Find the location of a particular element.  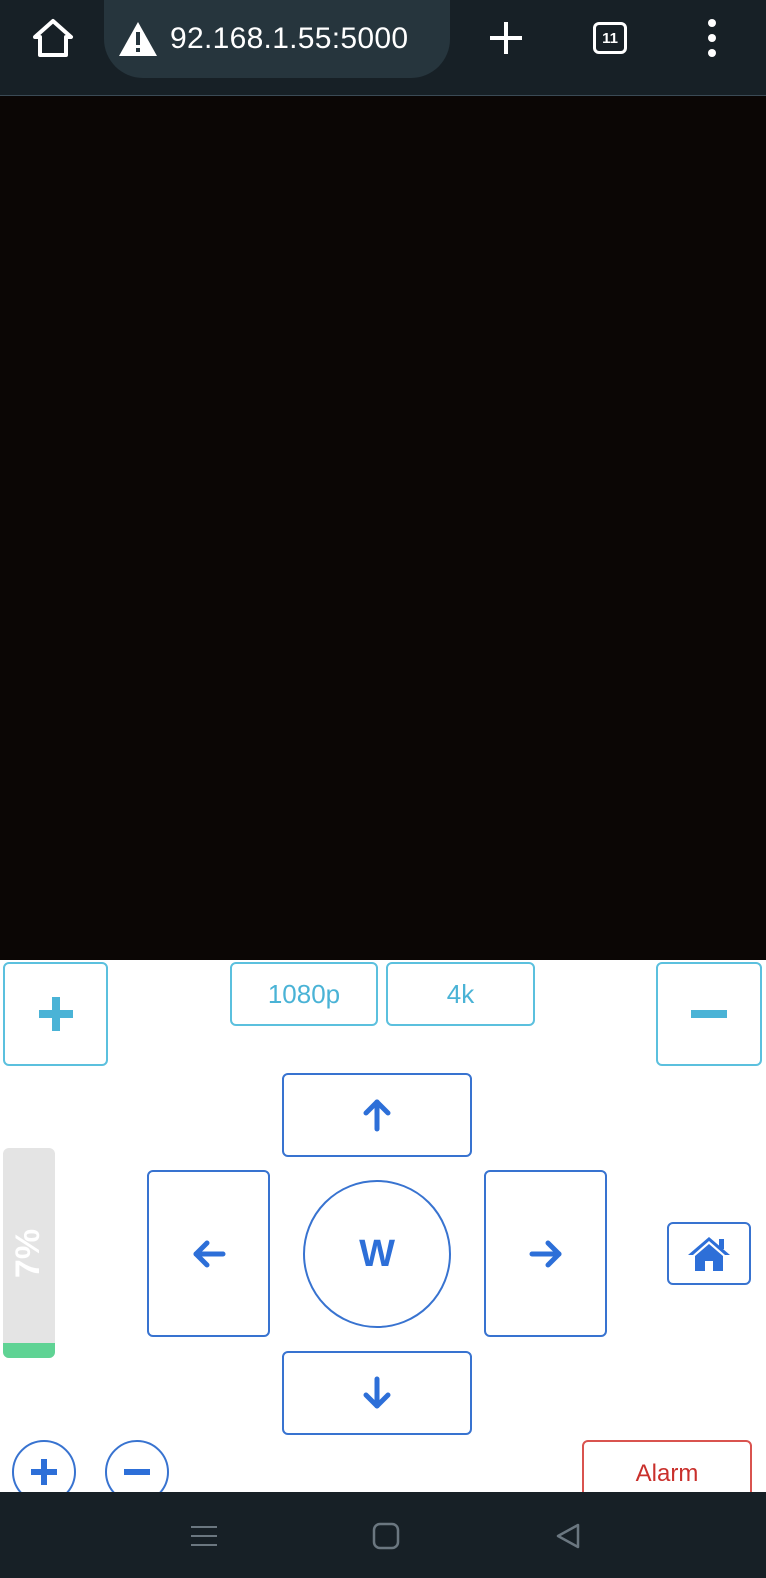

pan-down-button is located at coordinates (377, 1393).